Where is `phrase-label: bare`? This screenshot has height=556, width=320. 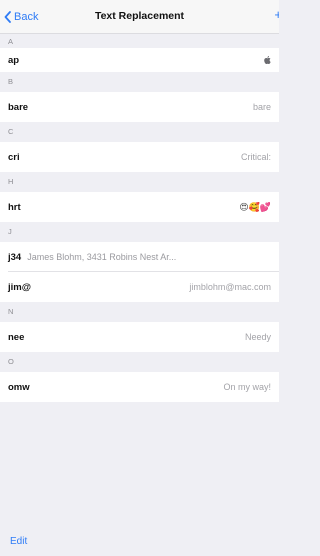
phrase-label: bare is located at coordinates (261, 107).